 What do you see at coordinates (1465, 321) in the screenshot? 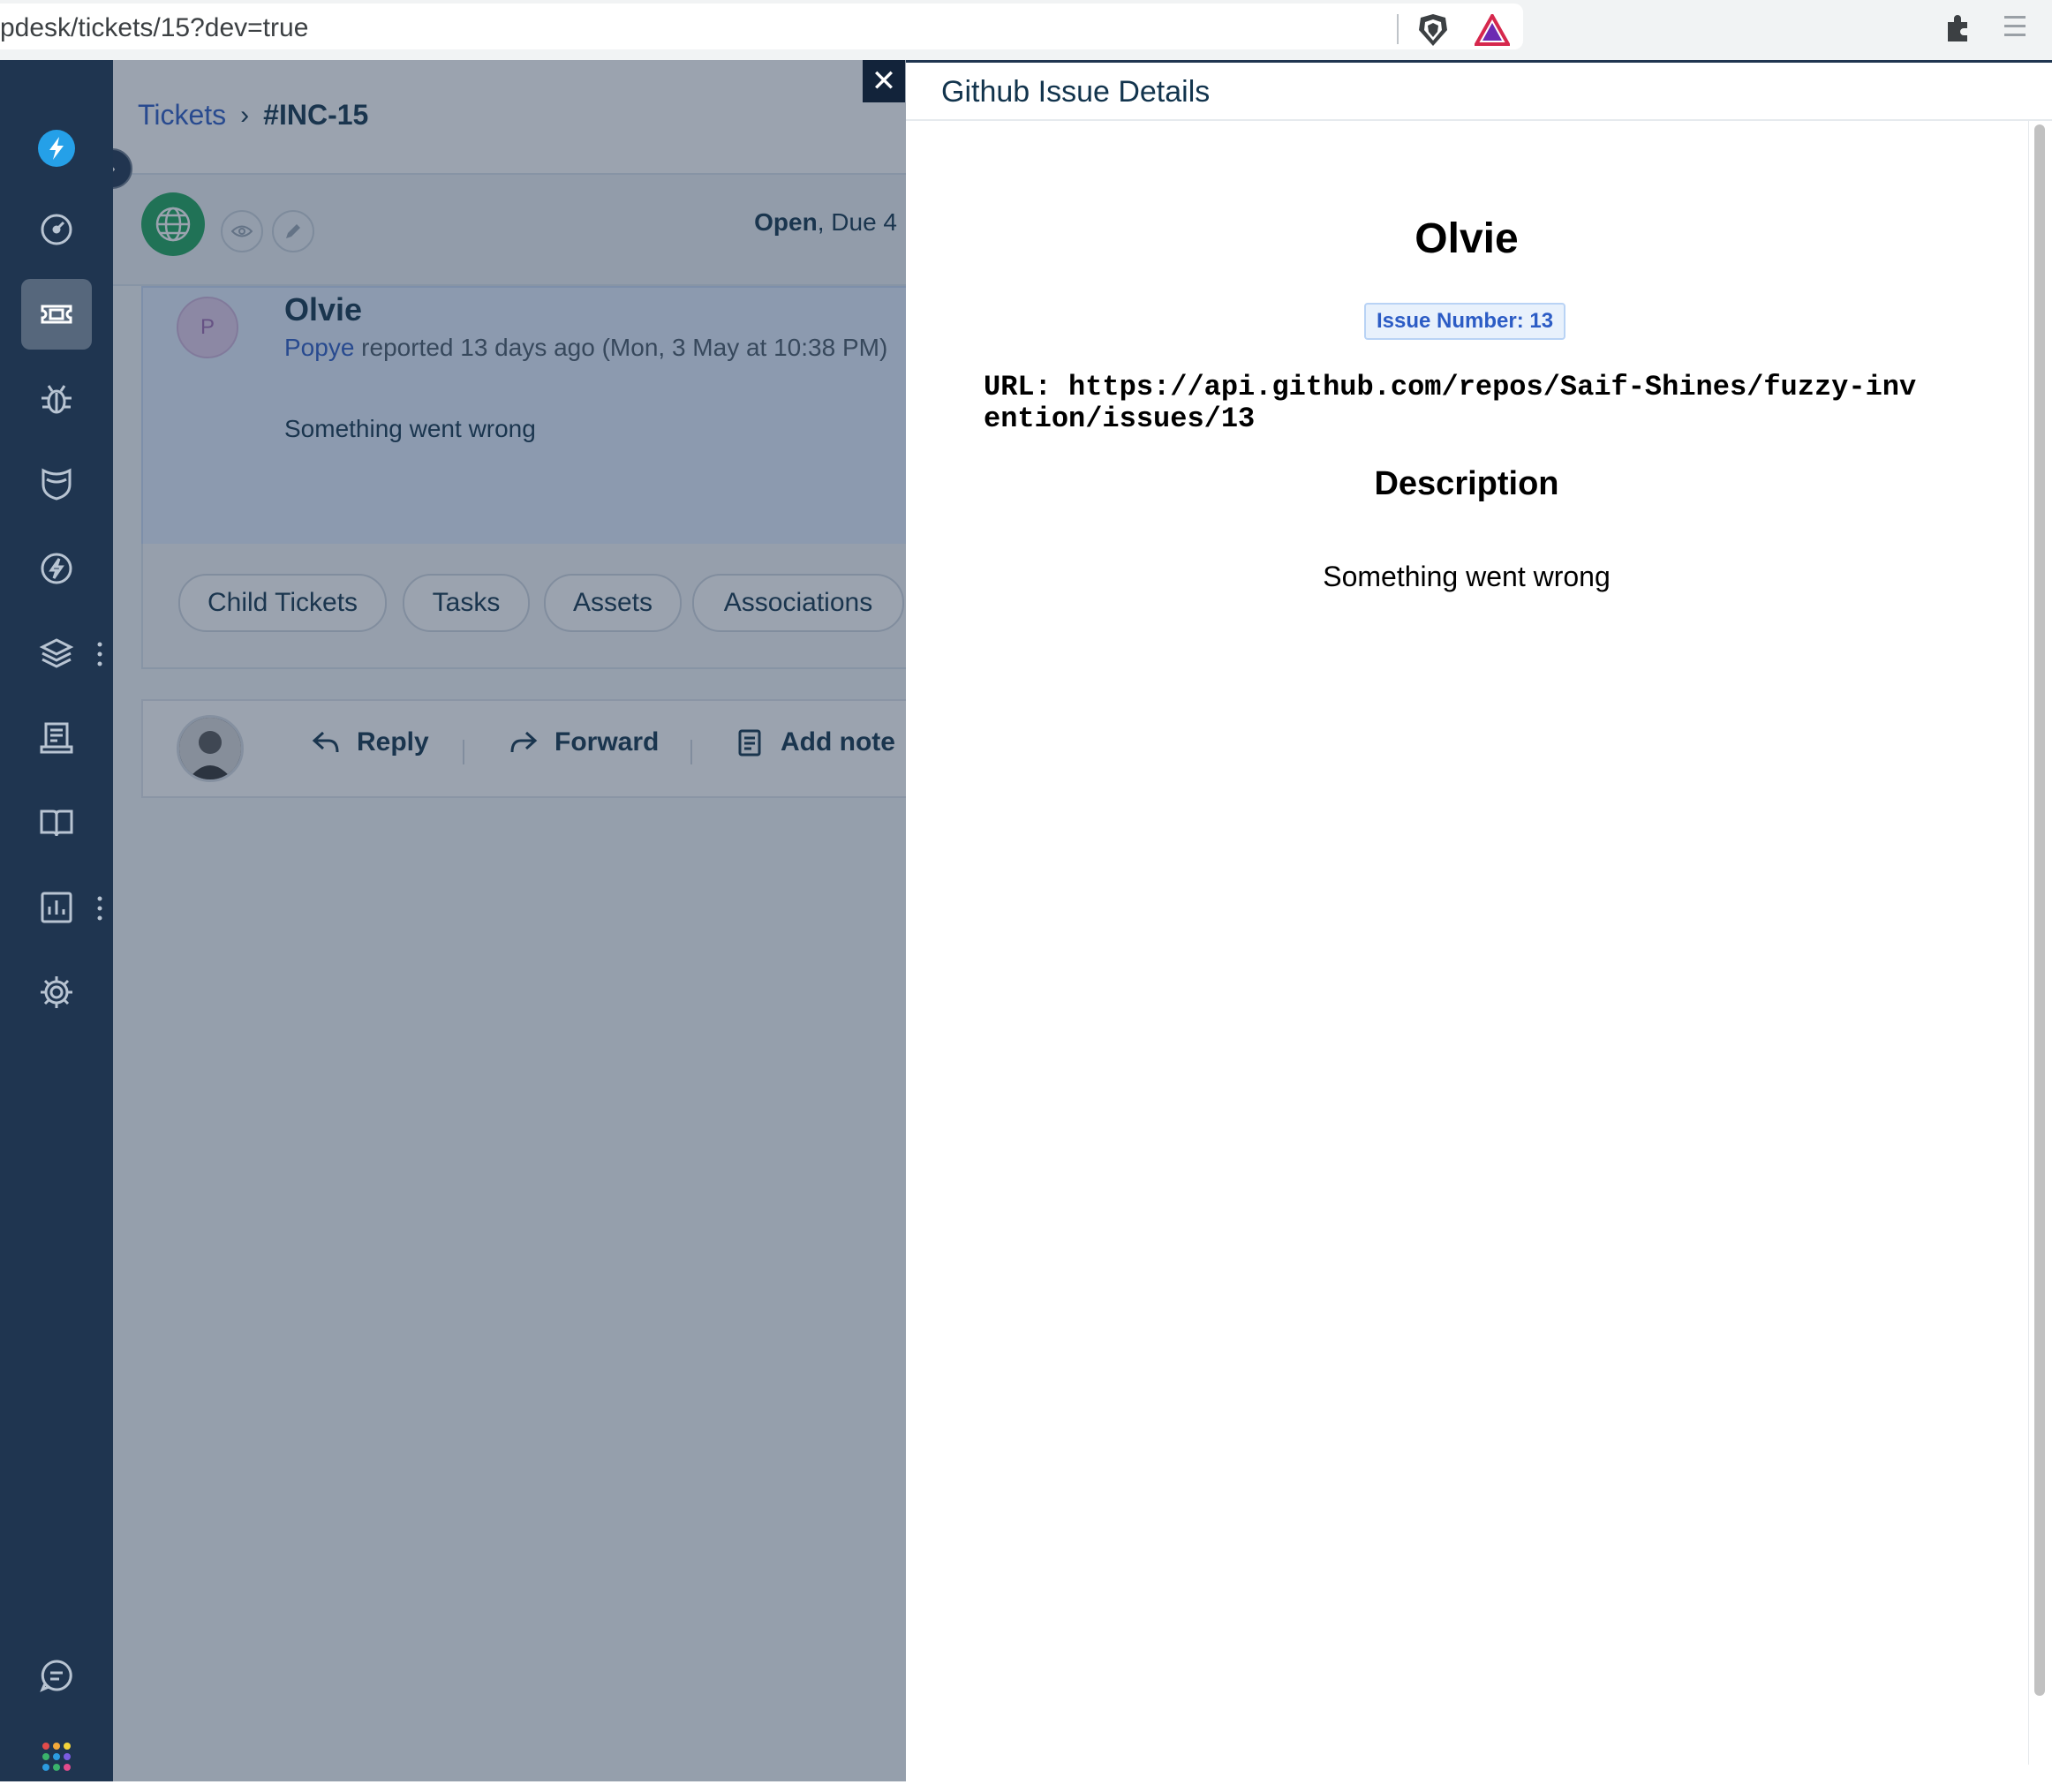
I see `issue-number-badge: Issue Number: 13` at bounding box center [1465, 321].